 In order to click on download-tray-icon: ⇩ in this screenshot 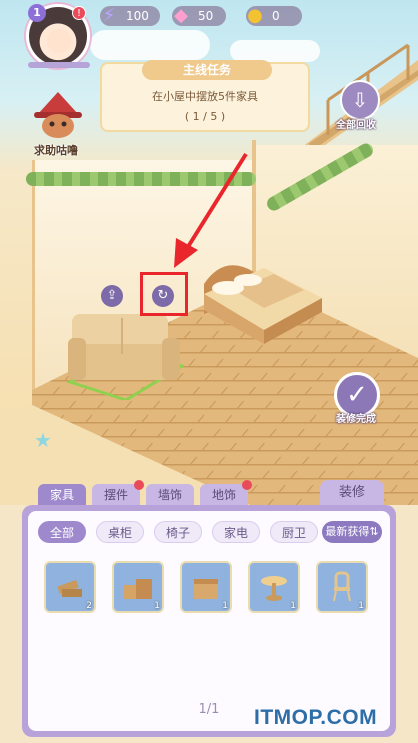, I will do `click(360, 100)`.